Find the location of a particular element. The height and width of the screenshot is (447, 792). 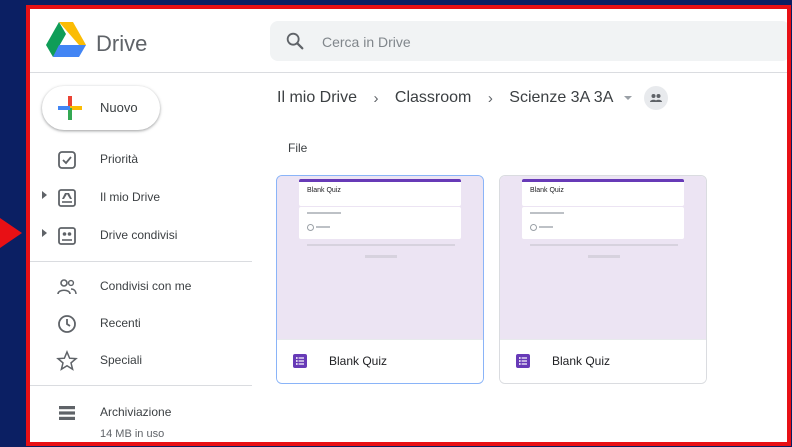

sidebar-item-my-drive: Il mio Drive is located at coordinates (145, 198).